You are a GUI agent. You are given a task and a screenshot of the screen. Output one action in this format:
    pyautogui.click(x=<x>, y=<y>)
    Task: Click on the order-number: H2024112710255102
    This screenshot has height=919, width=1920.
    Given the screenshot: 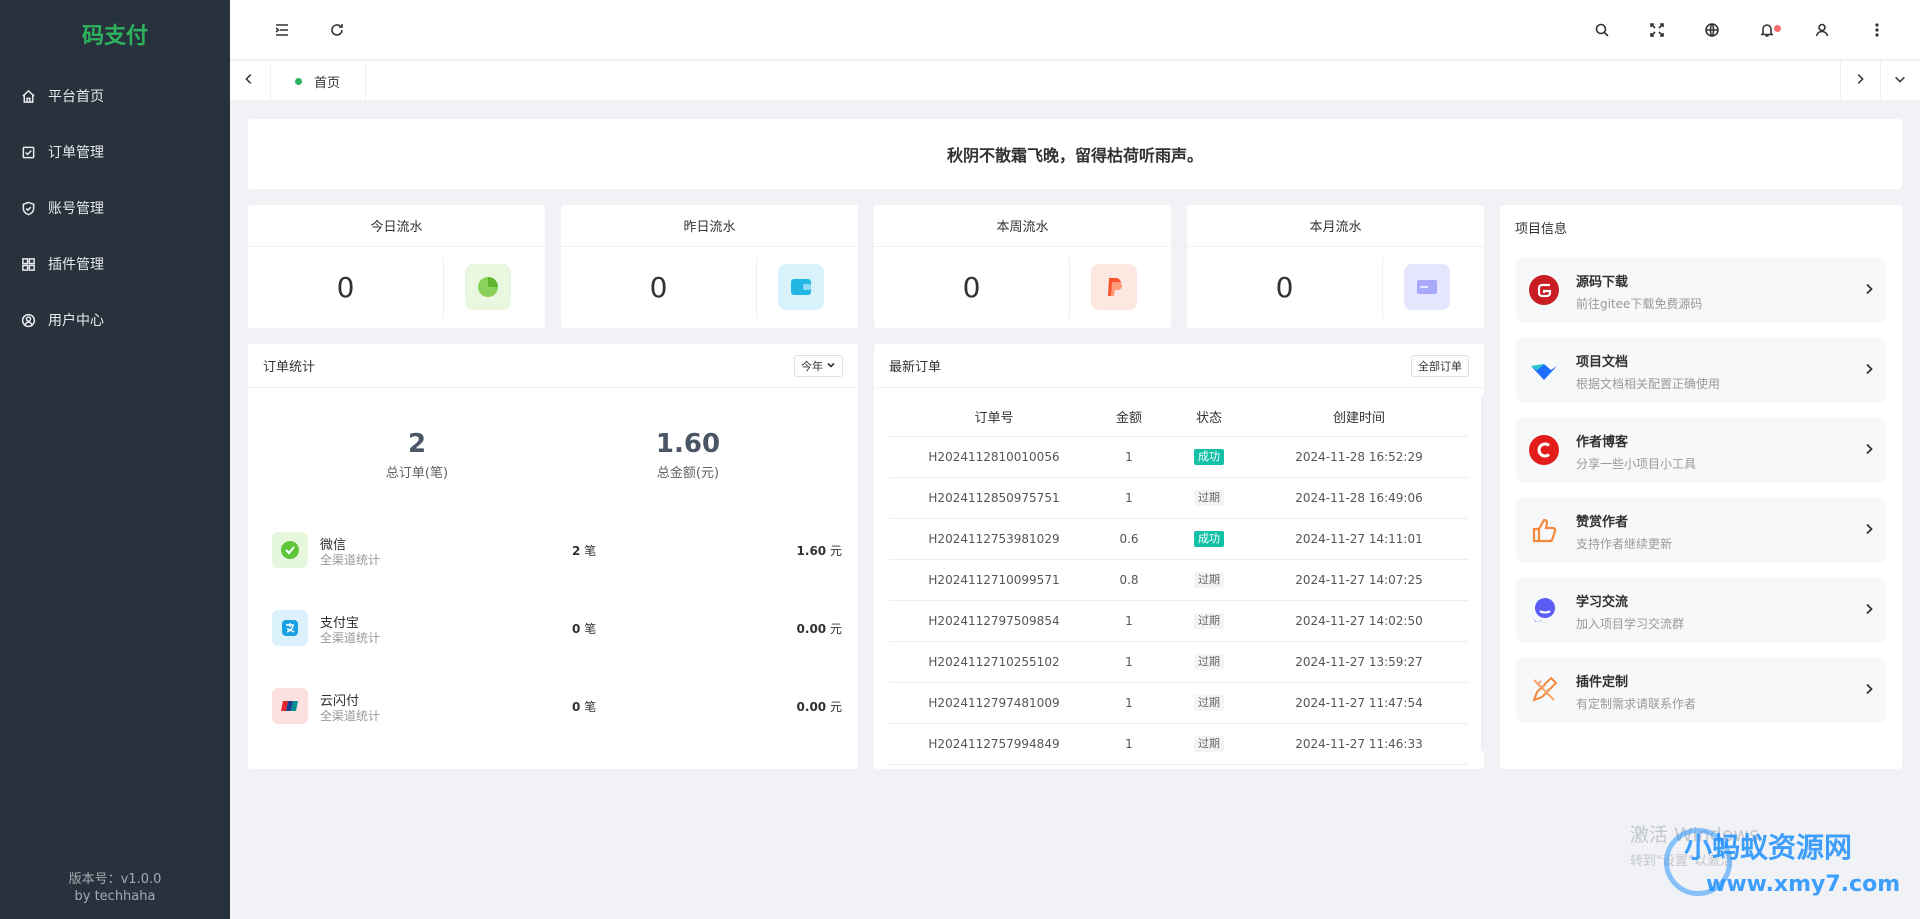 What is the action you would take?
    pyautogui.click(x=994, y=662)
    